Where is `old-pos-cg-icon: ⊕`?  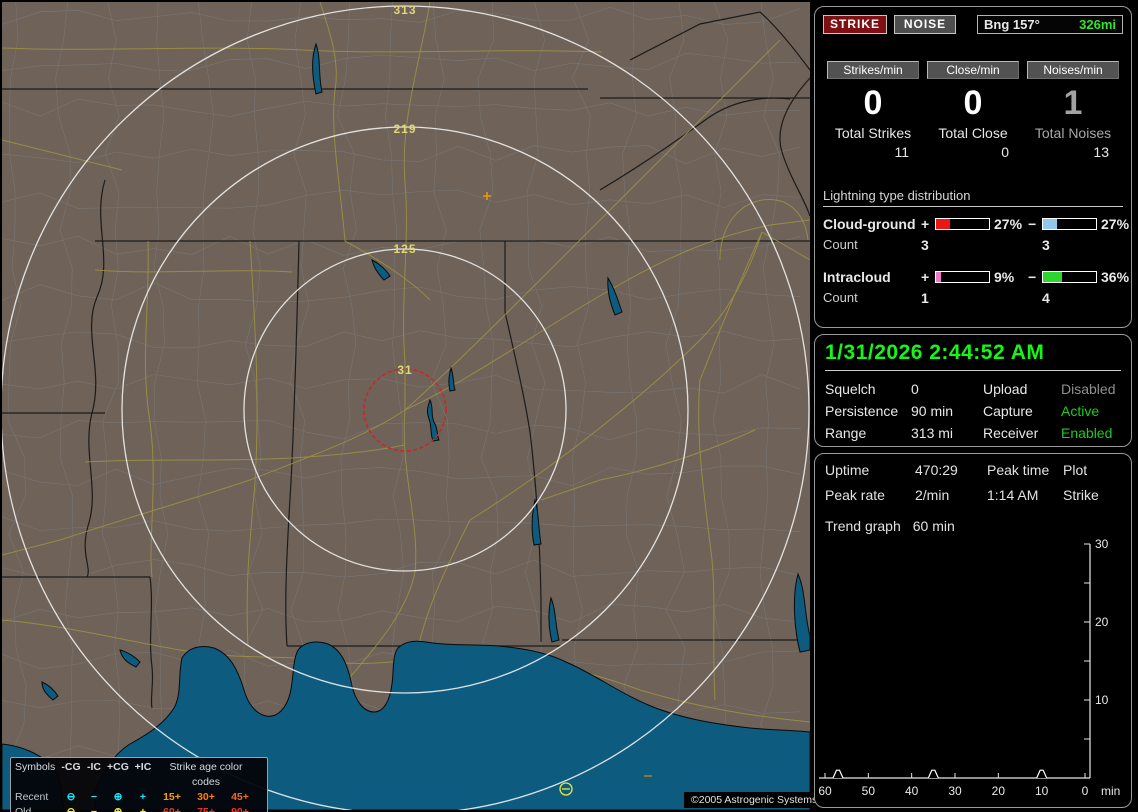
old-pos-cg-icon: ⊕ is located at coordinates (118, 809).